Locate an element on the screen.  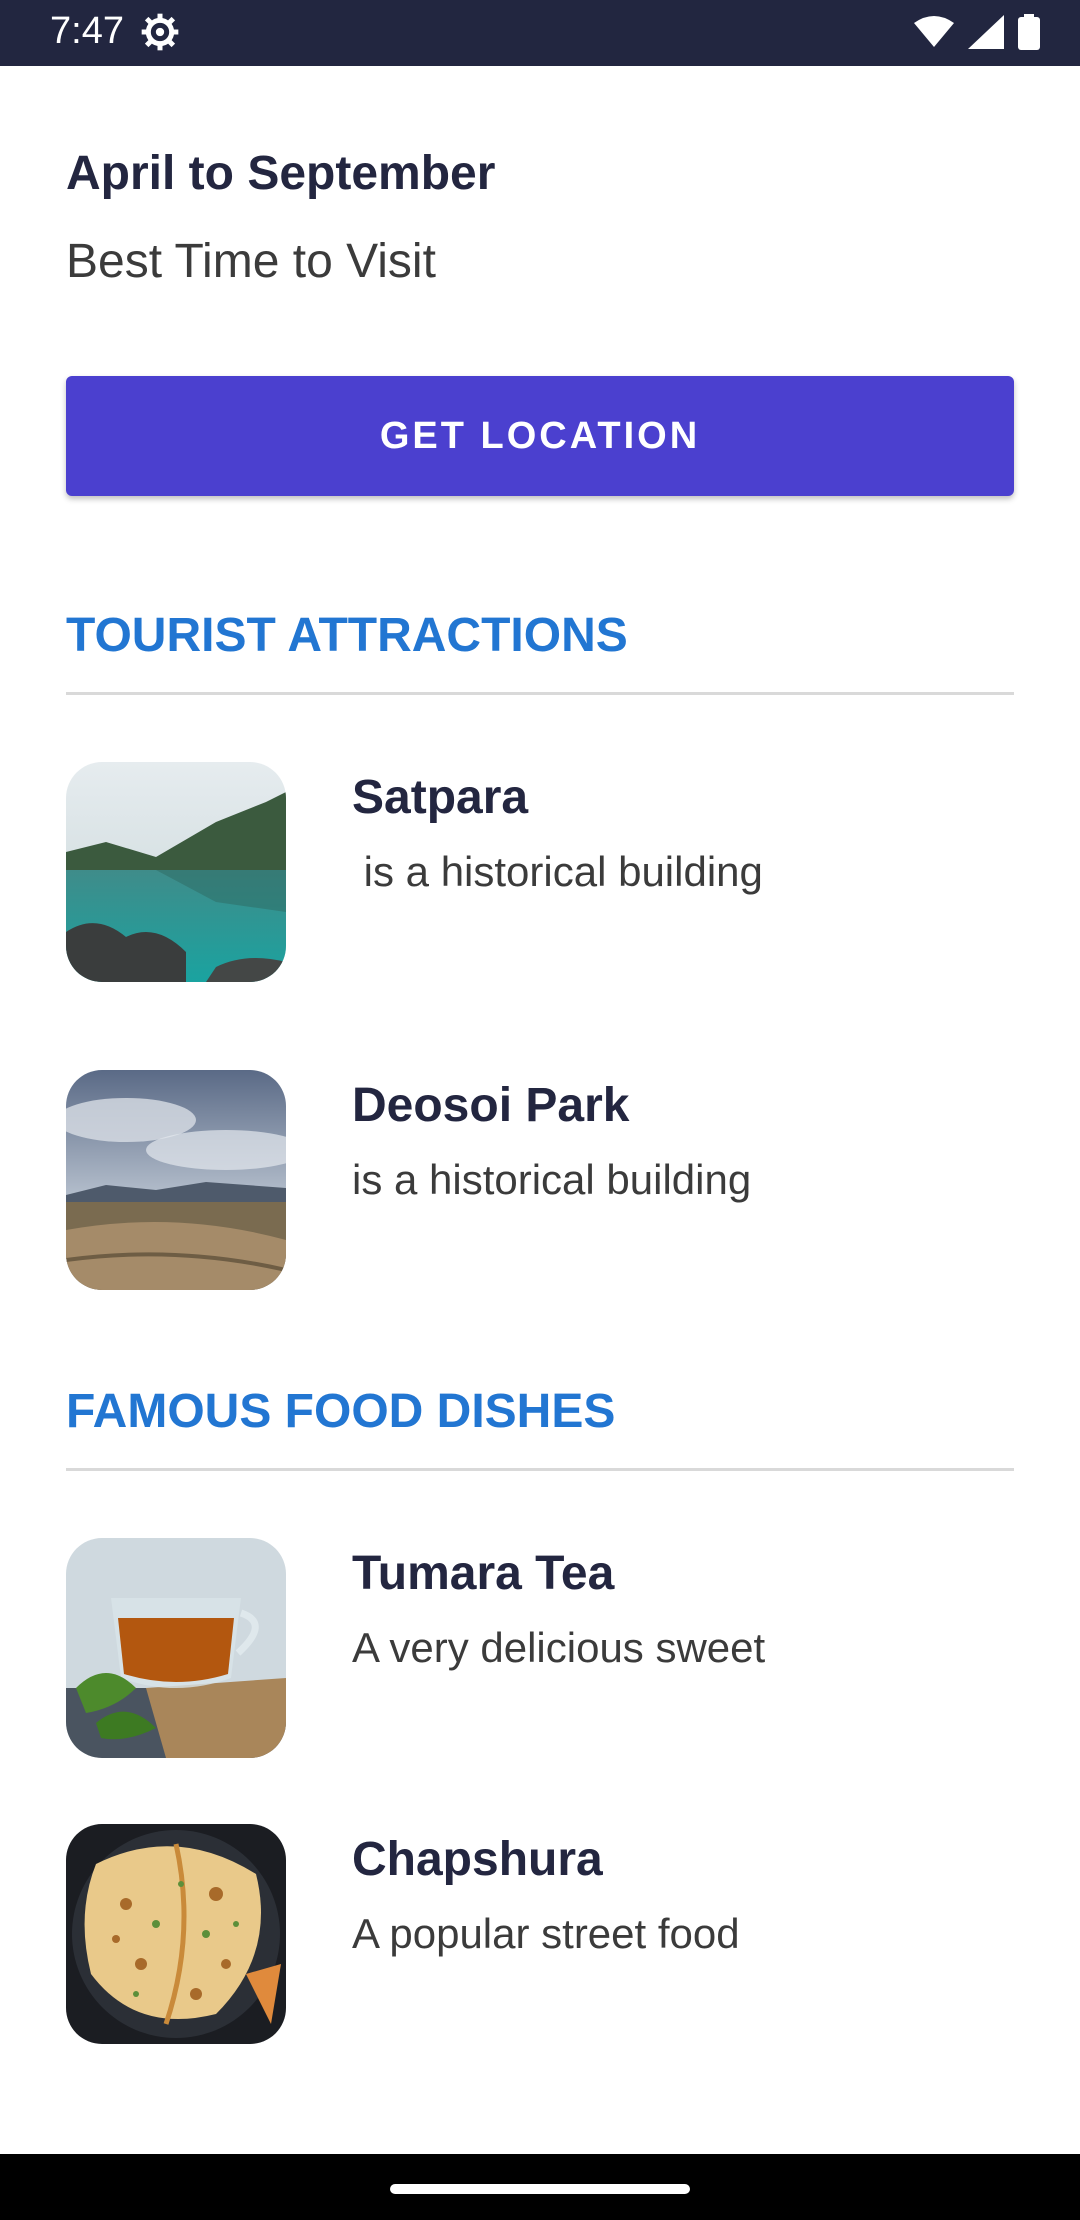
wifi-icon is located at coordinates (934, 31).